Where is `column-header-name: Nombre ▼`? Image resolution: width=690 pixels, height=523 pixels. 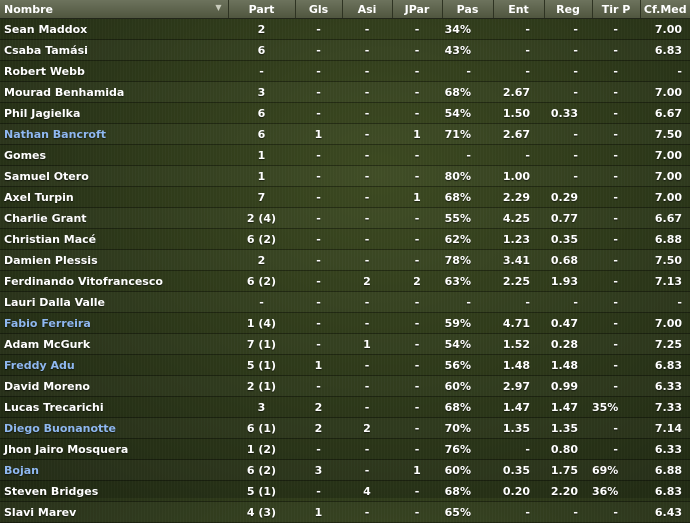 column-header-name: Nombre ▼ is located at coordinates (114, 9).